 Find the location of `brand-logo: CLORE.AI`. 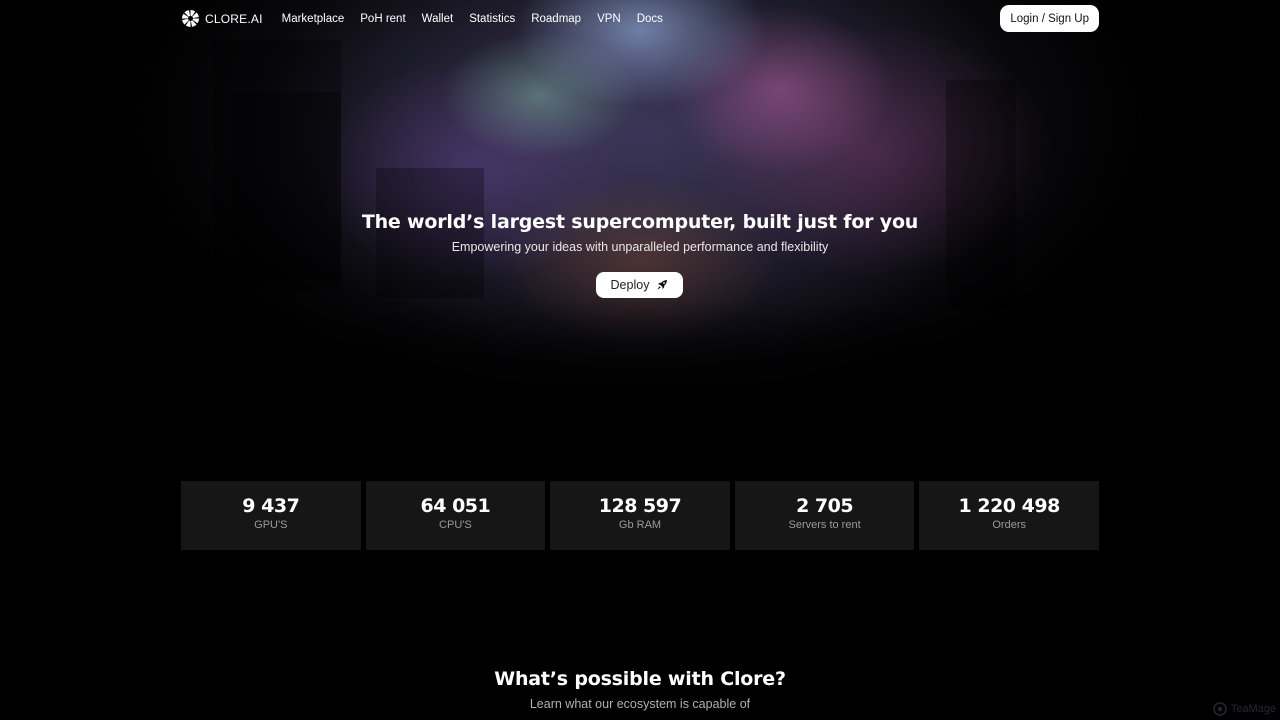

brand-logo: CLORE.AI is located at coordinates (222, 18).